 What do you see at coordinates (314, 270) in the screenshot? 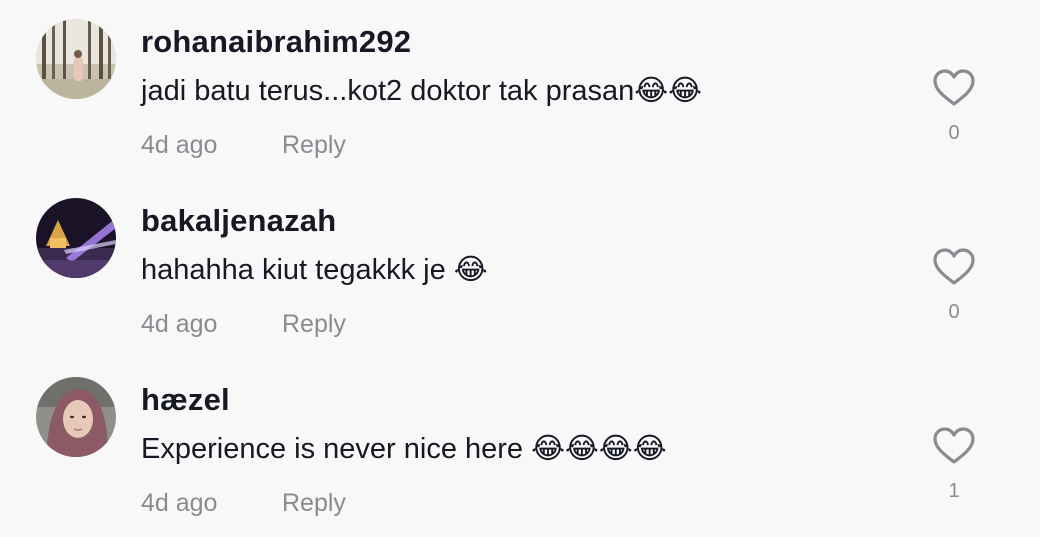
I see `comment-text: hahahha kiut tegakkk je 😂` at bounding box center [314, 270].